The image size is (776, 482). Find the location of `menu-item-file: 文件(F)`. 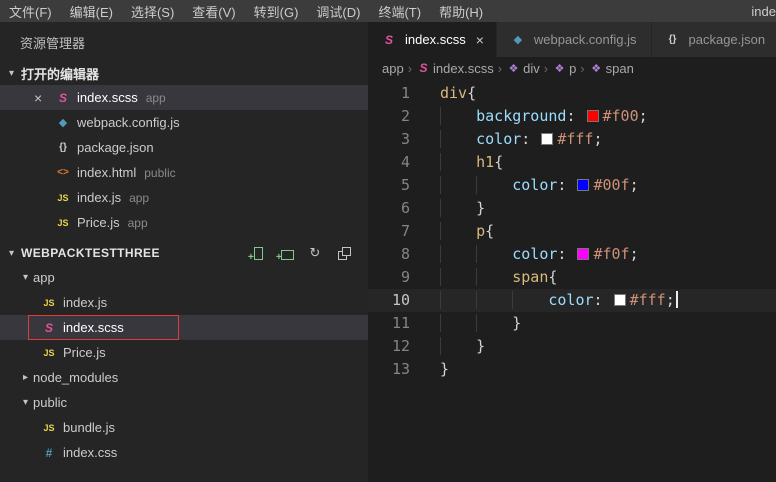

menu-item-file: 文件(F) is located at coordinates (30, 11).